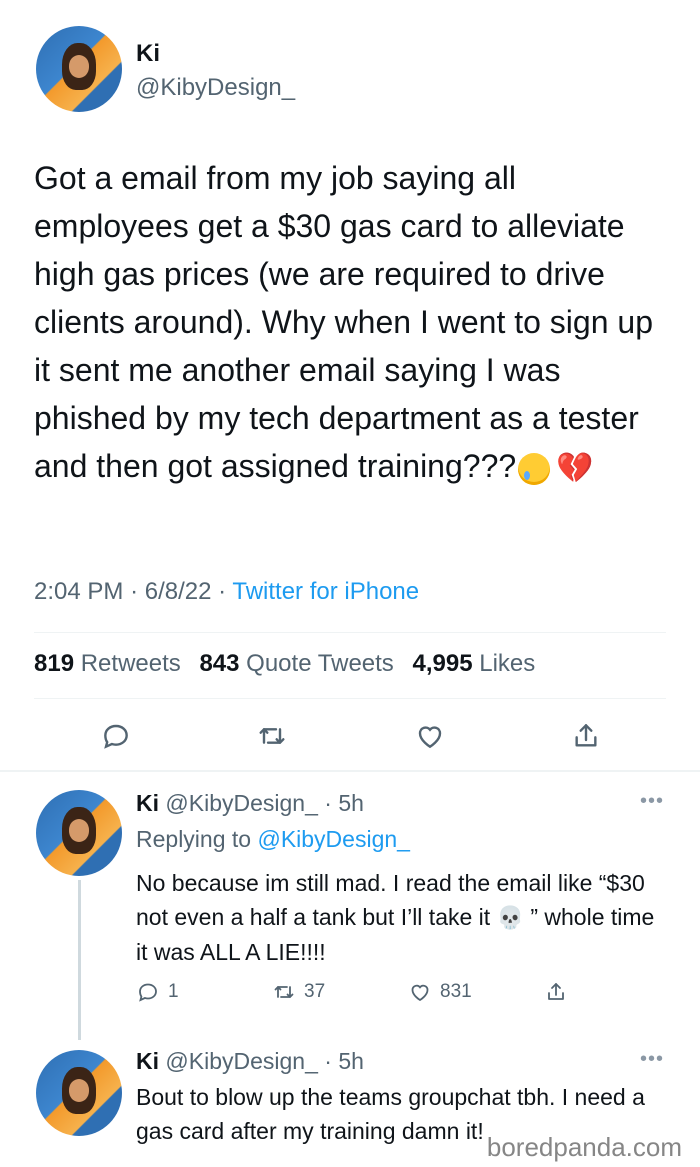  What do you see at coordinates (473, 663) in the screenshot?
I see `likes-stat: 4,995 Likes` at bounding box center [473, 663].